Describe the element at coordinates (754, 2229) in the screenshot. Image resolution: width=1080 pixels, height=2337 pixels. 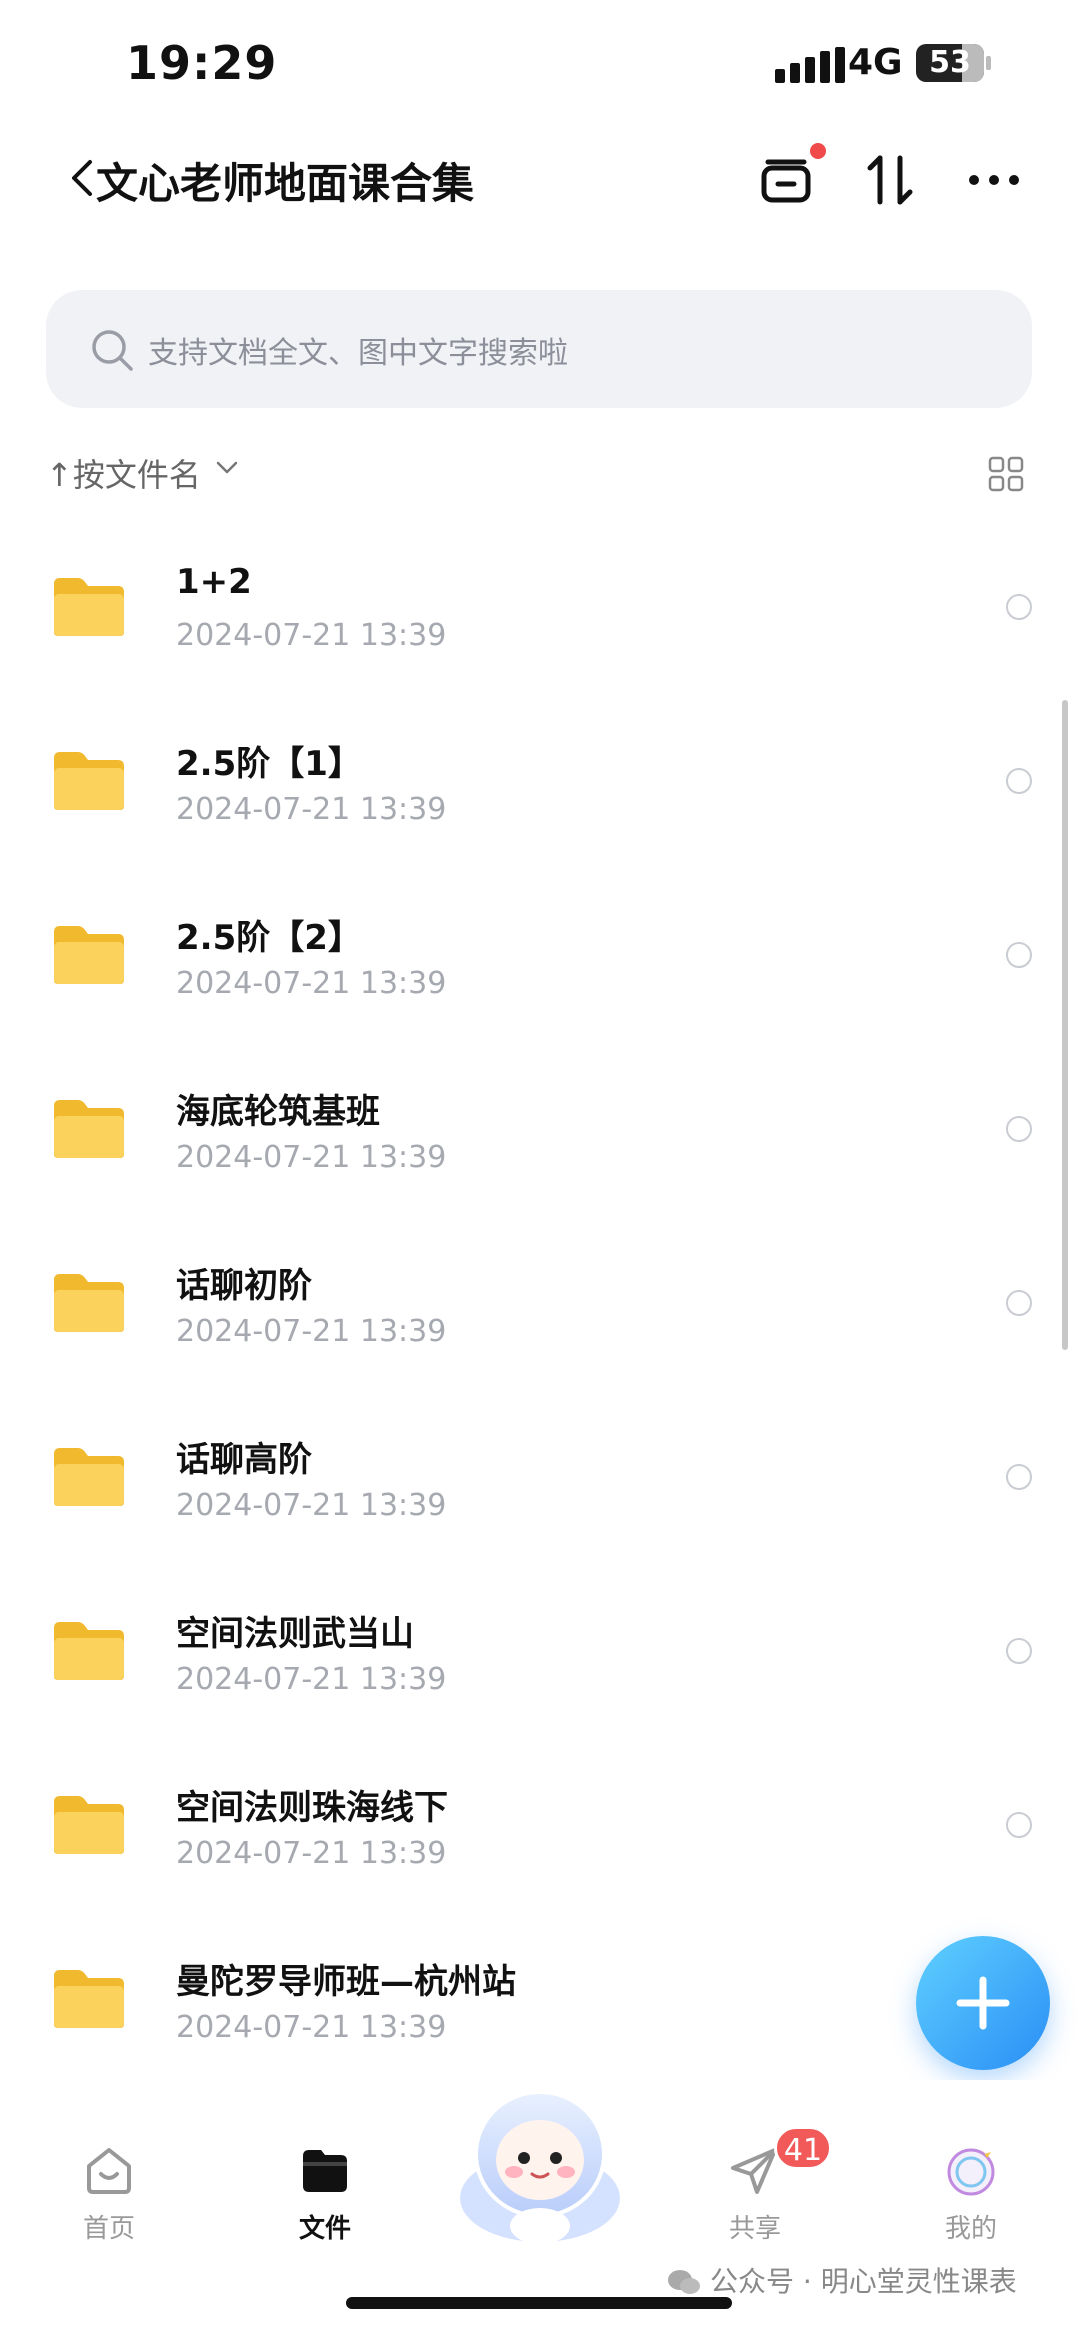
I see `tab-share-label: 共享` at that location.